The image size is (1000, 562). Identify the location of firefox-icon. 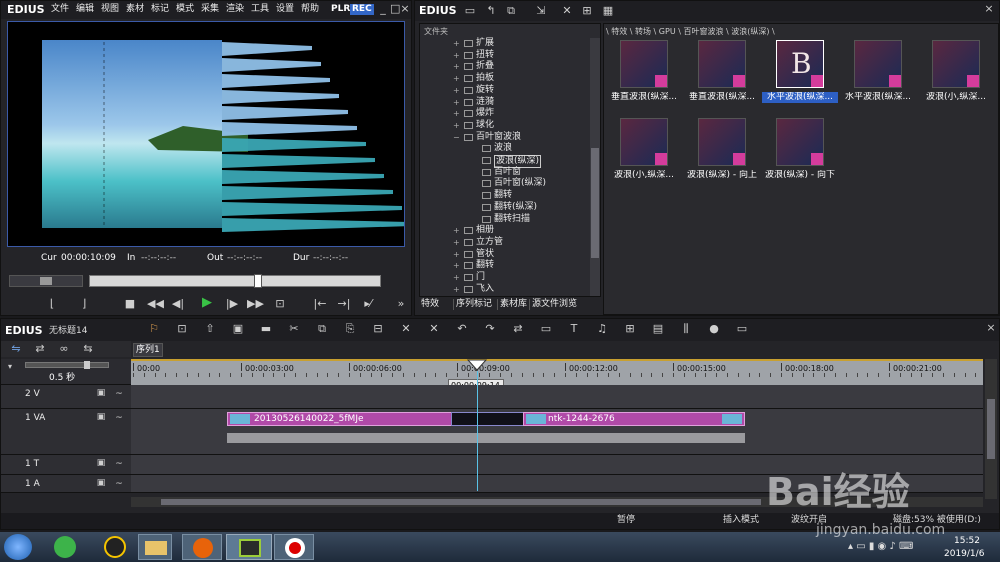
(202, 547).